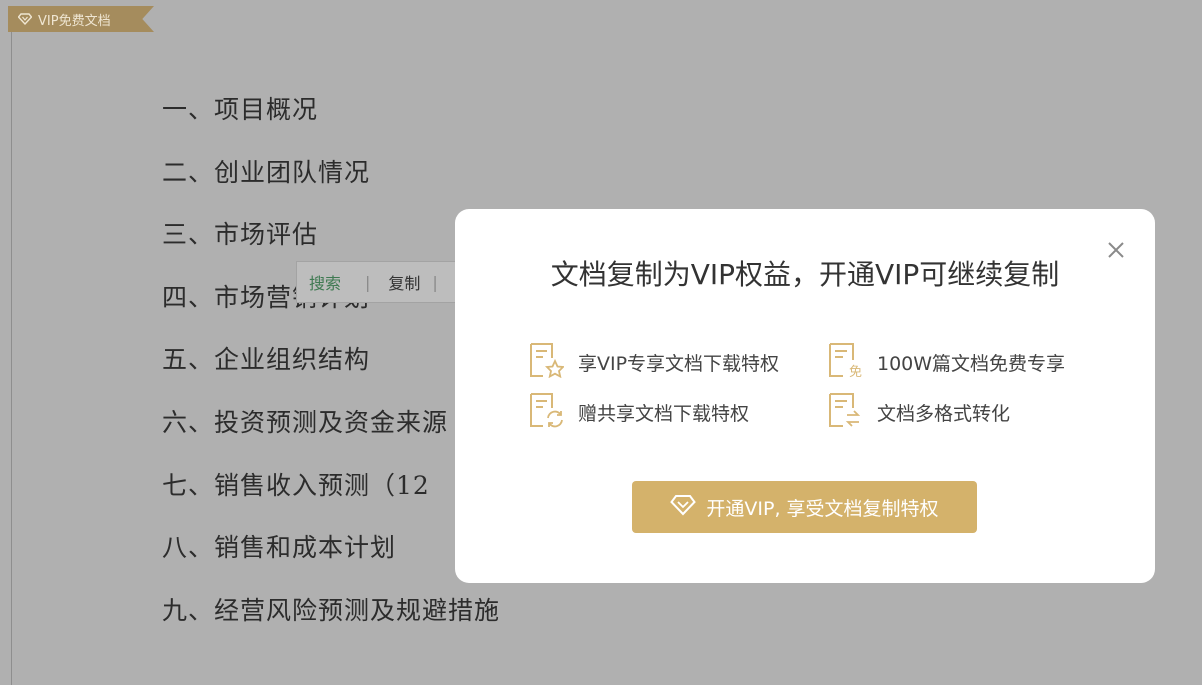  I want to click on svg-text: 免, so click(855, 371).